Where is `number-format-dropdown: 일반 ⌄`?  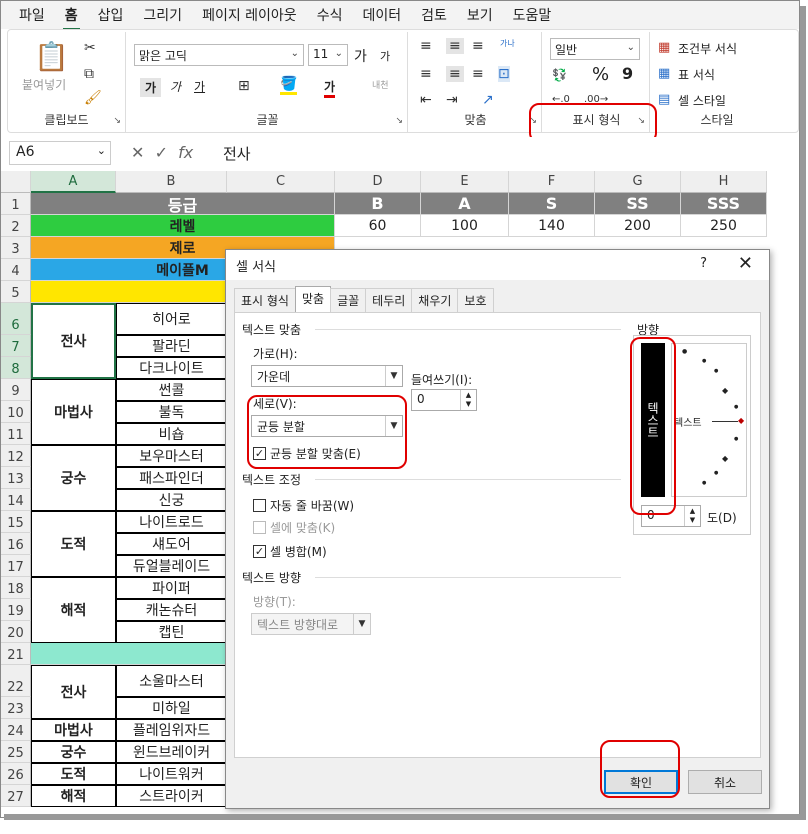
number-format-dropdown: 일반 ⌄ is located at coordinates (595, 49).